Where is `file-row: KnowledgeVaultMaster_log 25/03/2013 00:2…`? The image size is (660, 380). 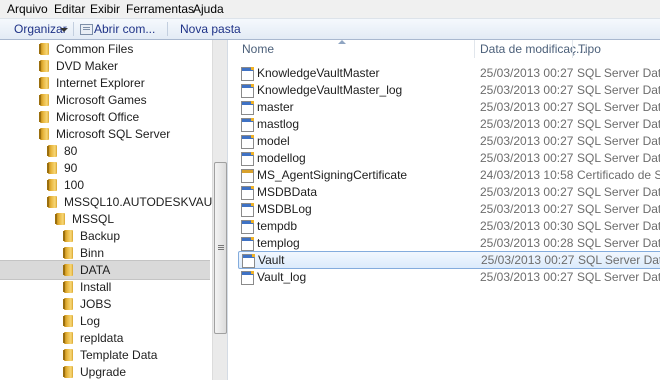
file-row: KnowledgeVaultMaster_log 25/03/2013 00:2… is located at coordinates (449, 90).